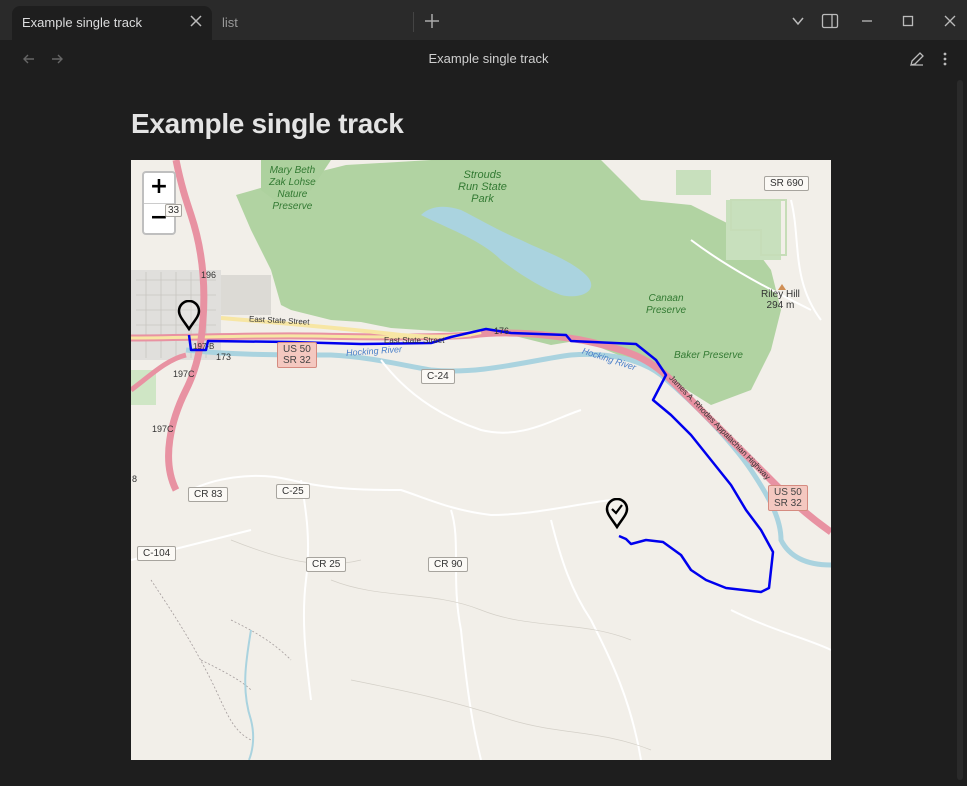 This screenshot has height=786, width=967. I want to click on page-title: Example single track, so click(267, 123).